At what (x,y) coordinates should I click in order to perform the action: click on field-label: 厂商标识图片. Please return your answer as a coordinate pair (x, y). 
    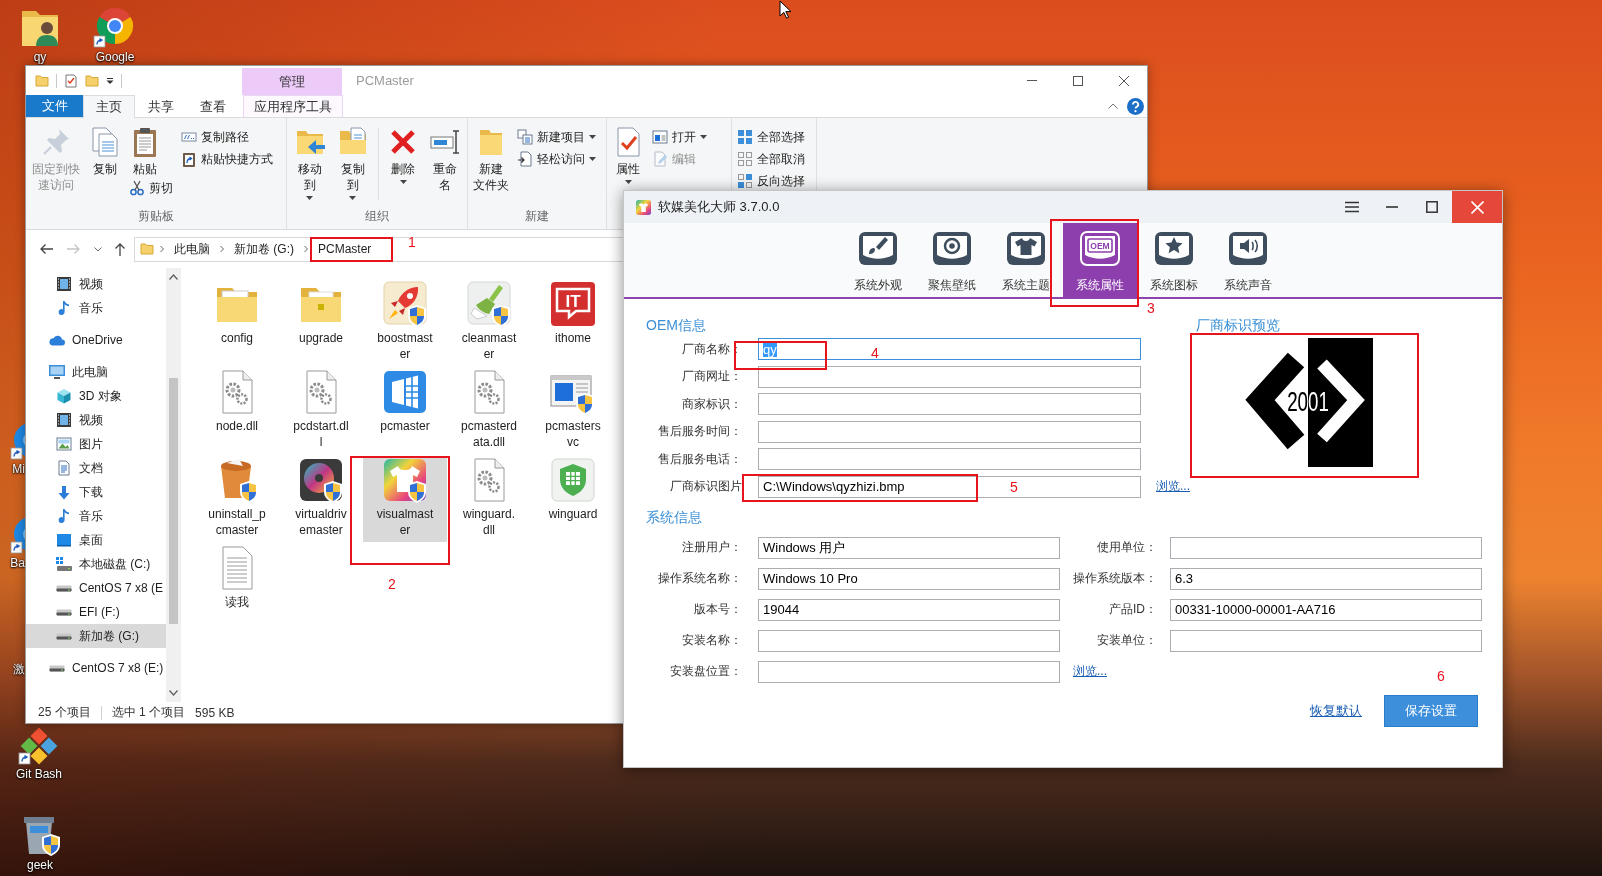
    Looking at the image, I should click on (706, 486).